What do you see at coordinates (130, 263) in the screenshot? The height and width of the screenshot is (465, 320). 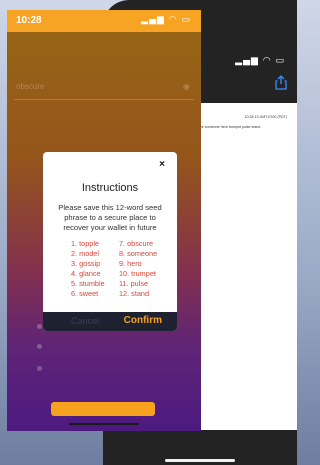 I see `seed-word: 9. hero` at bounding box center [130, 263].